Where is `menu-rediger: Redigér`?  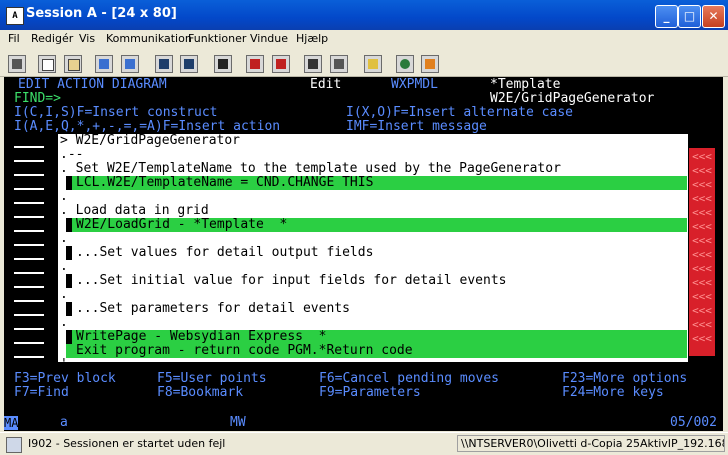
menu-rediger: Redigér is located at coordinates (52, 38).